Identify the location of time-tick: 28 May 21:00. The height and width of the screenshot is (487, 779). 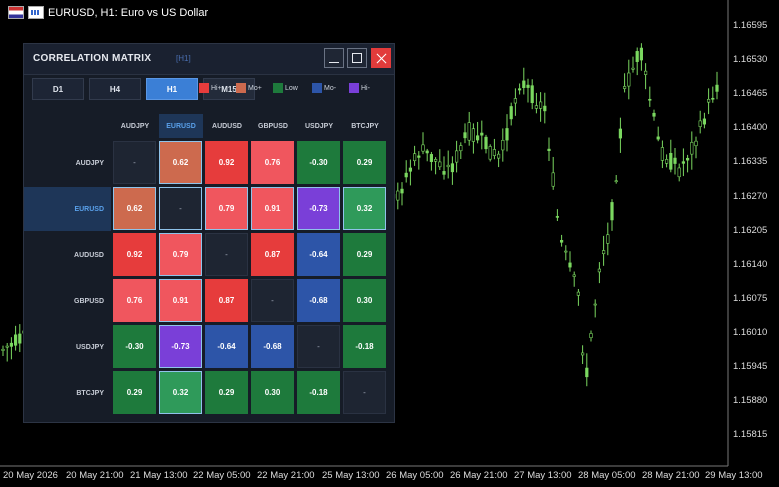
(671, 475).